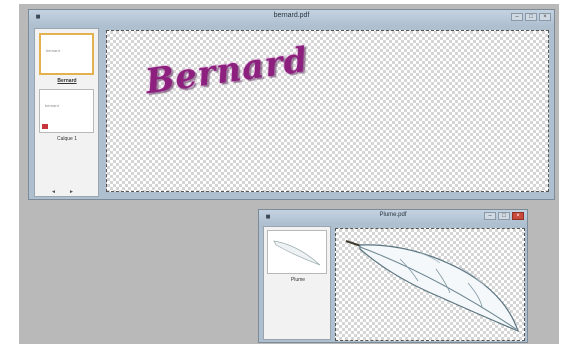 The image size is (564, 351). I want to click on plume-titlebar: ■ Plume.pdf – □ ×, so click(393, 217).